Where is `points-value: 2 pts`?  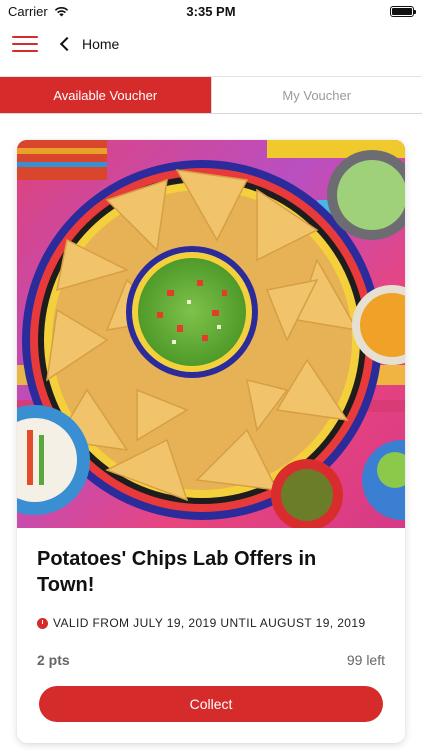
points-value: 2 pts is located at coordinates (53, 660).